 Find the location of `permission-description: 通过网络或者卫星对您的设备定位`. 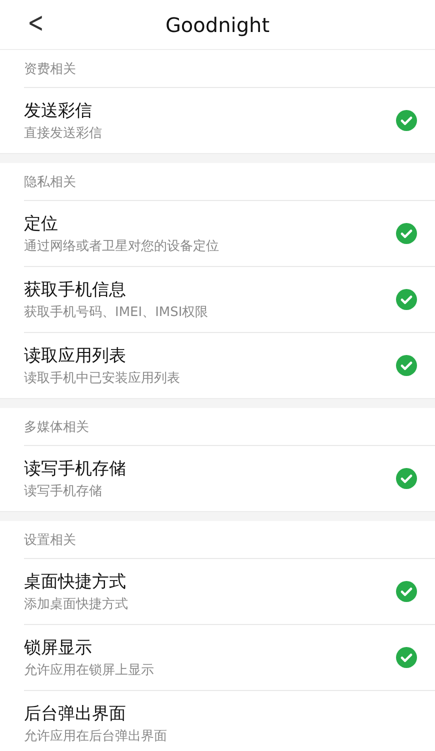

permission-description: 通过网络或者卫星对您的设备定位 is located at coordinates (122, 246).